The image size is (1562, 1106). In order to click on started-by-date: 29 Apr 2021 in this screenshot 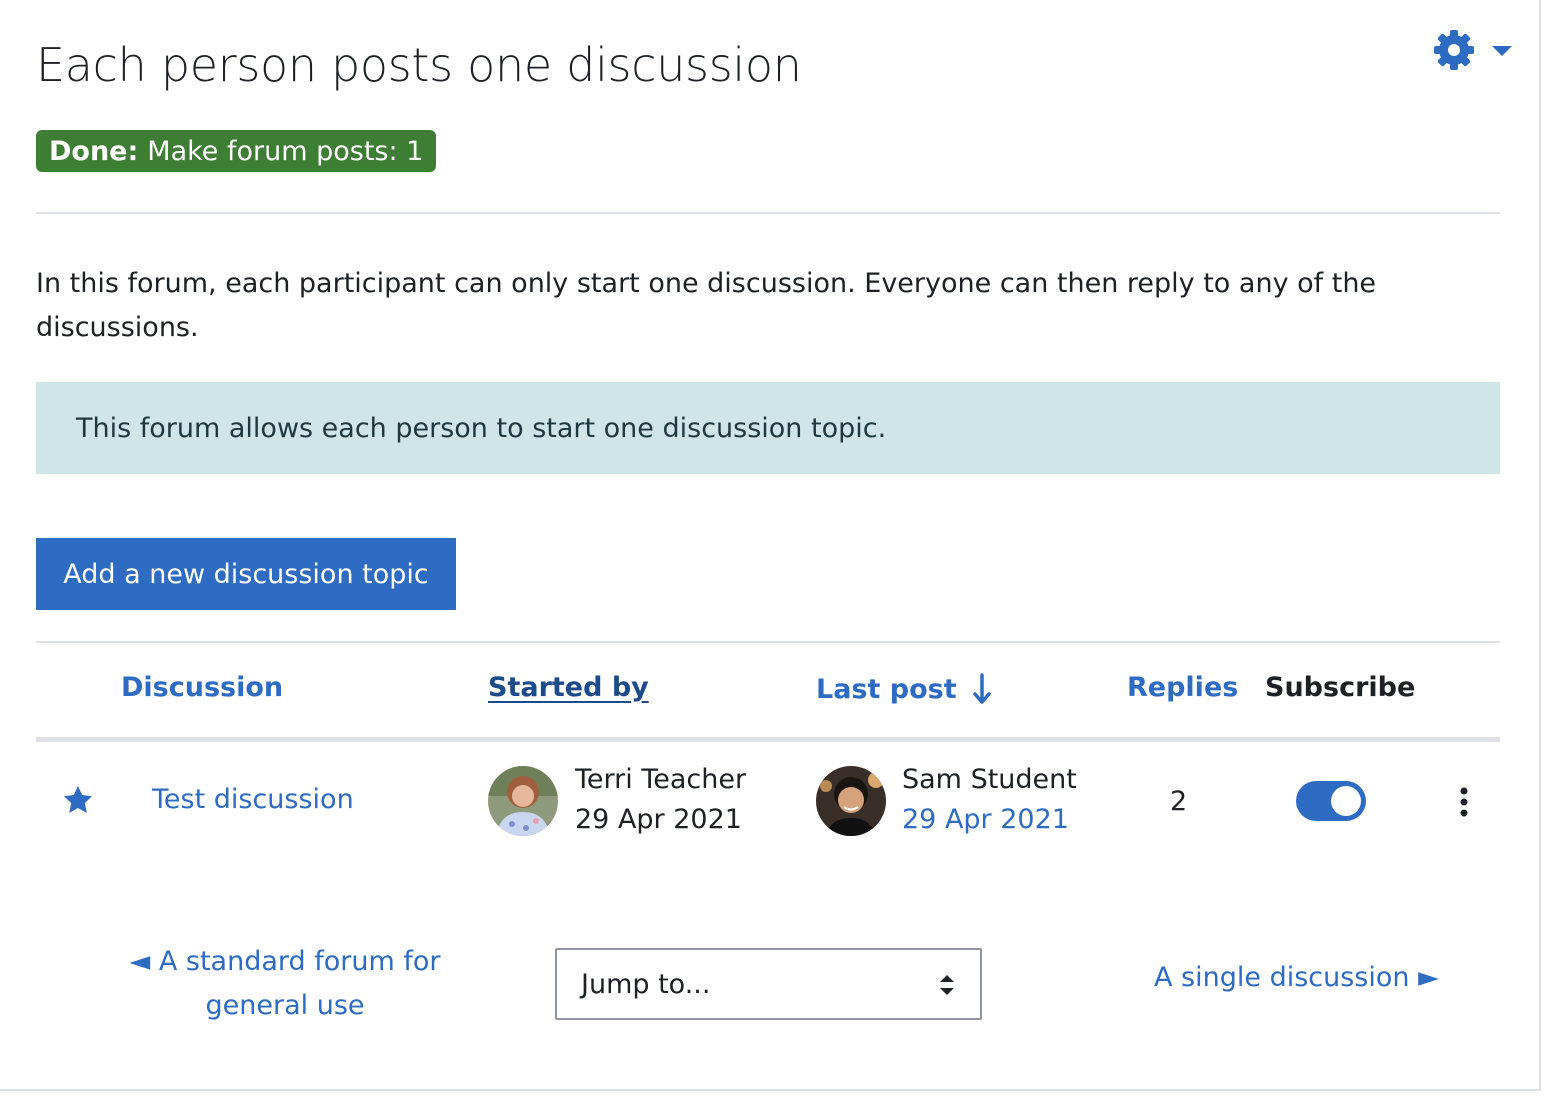, I will do `click(658, 819)`.